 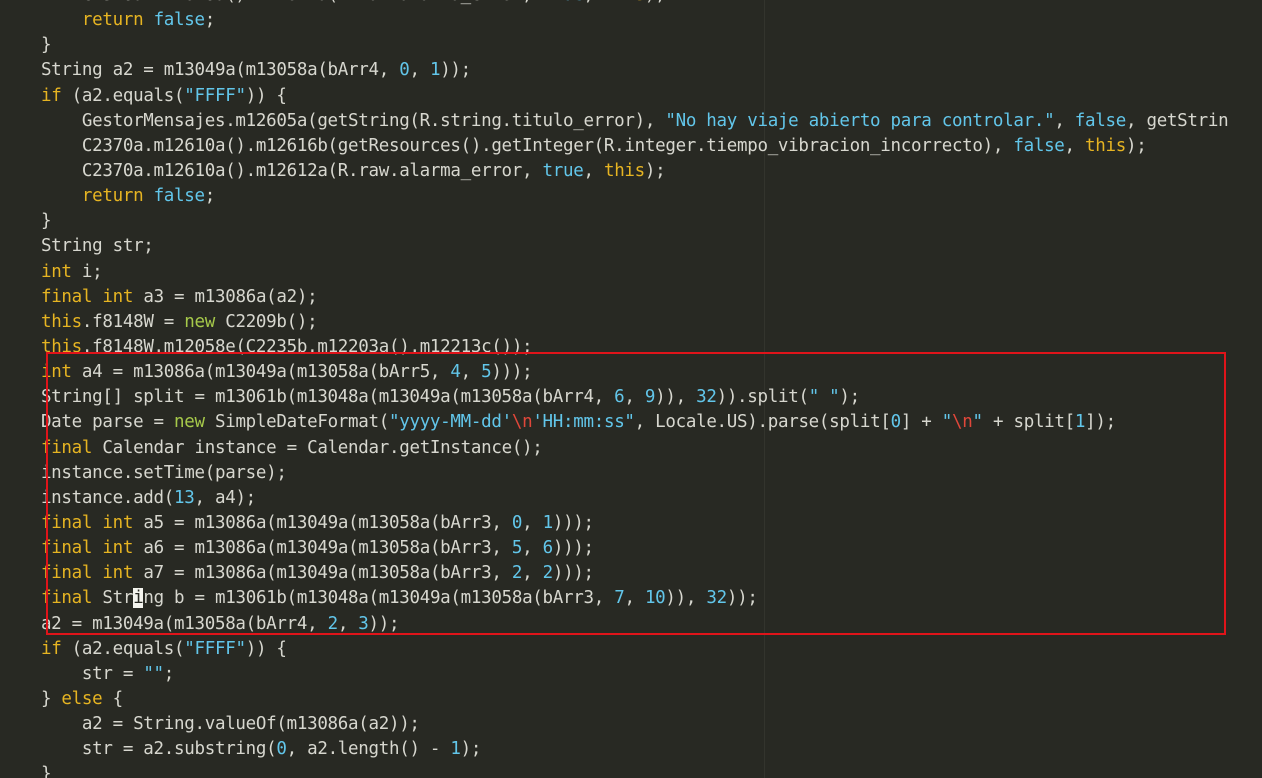 I want to click on code-line: instance.add(13, a4);, so click(x=614, y=498).